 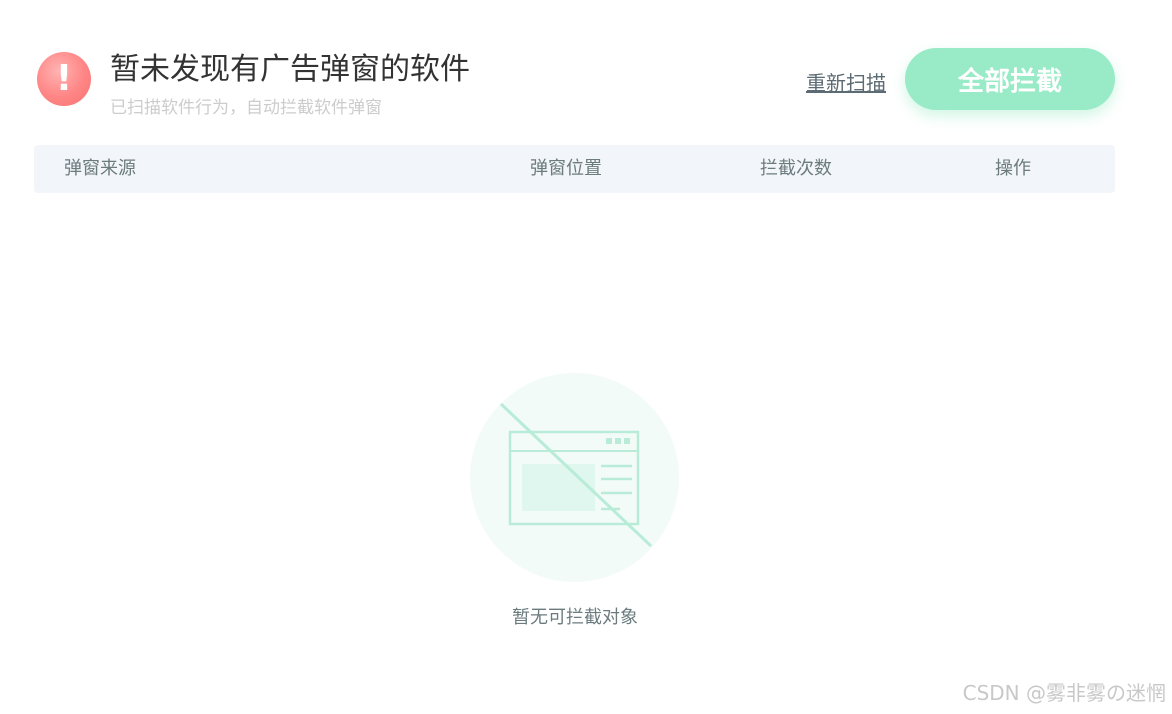 What do you see at coordinates (1013, 168) in the screenshot?
I see `column-header-action: 操作` at bounding box center [1013, 168].